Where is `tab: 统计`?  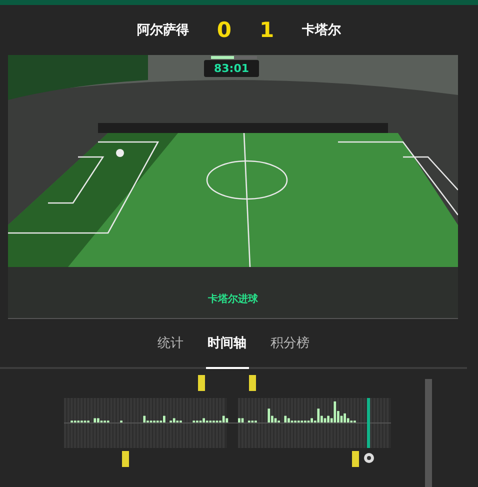 tab: 统计 is located at coordinates (171, 344).